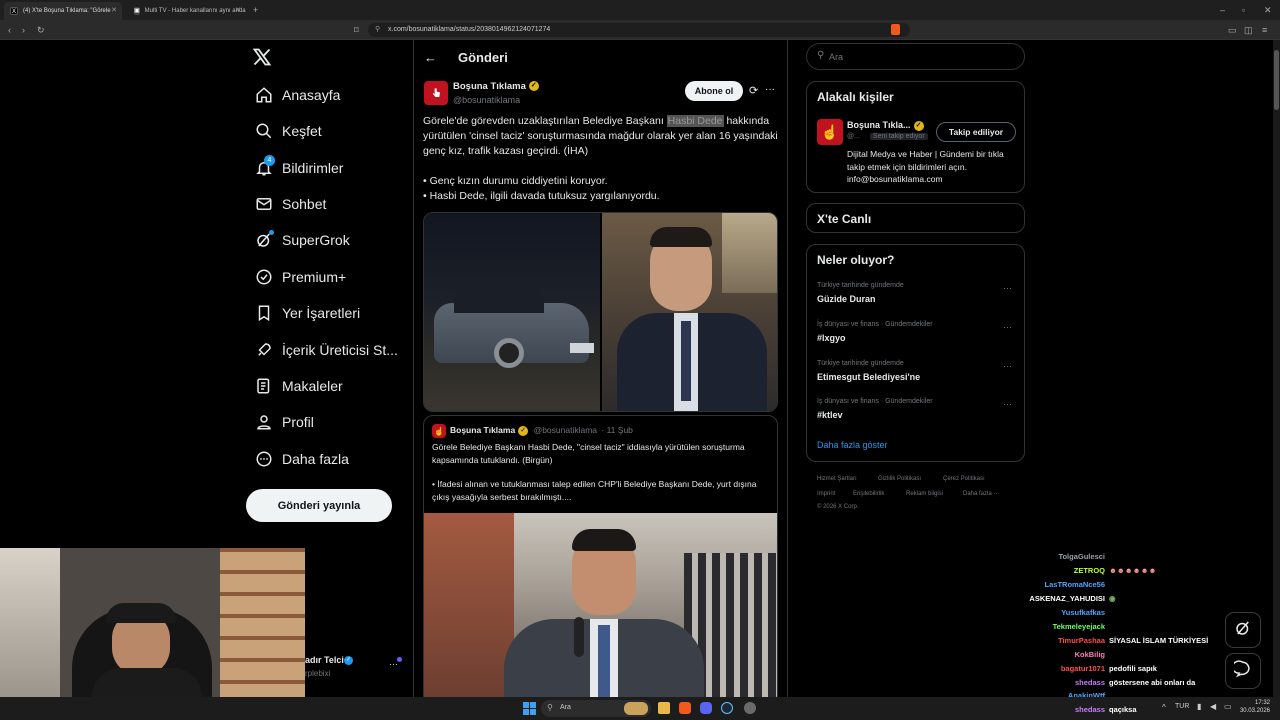 Image resolution: width=1280 pixels, height=720 pixels. What do you see at coordinates (509, 353) in the screenshot?
I see `car-wheel` at bounding box center [509, 353].